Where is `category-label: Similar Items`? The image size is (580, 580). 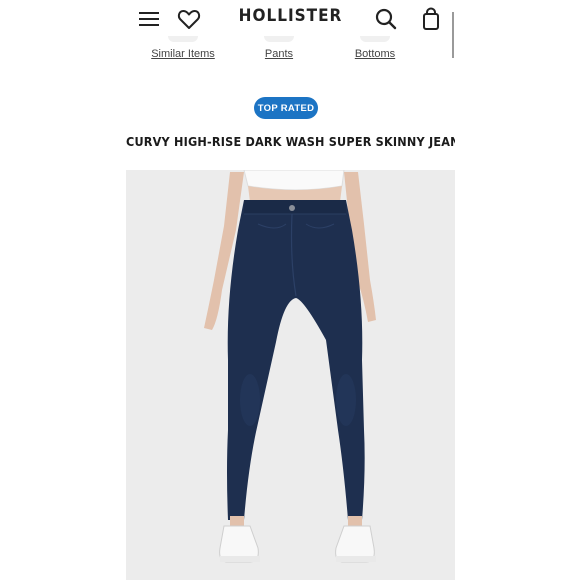 category-label: Similar Items is located at coordinates (183, 54).